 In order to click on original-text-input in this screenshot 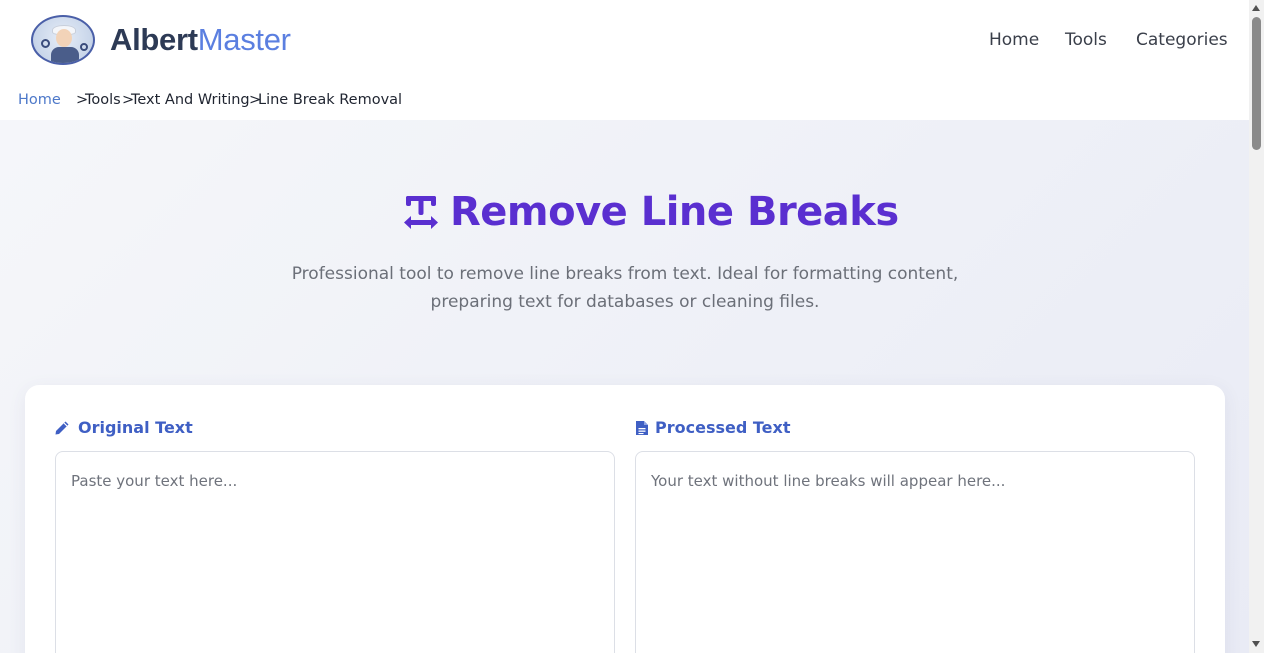, I will do `click(335, 552)`.